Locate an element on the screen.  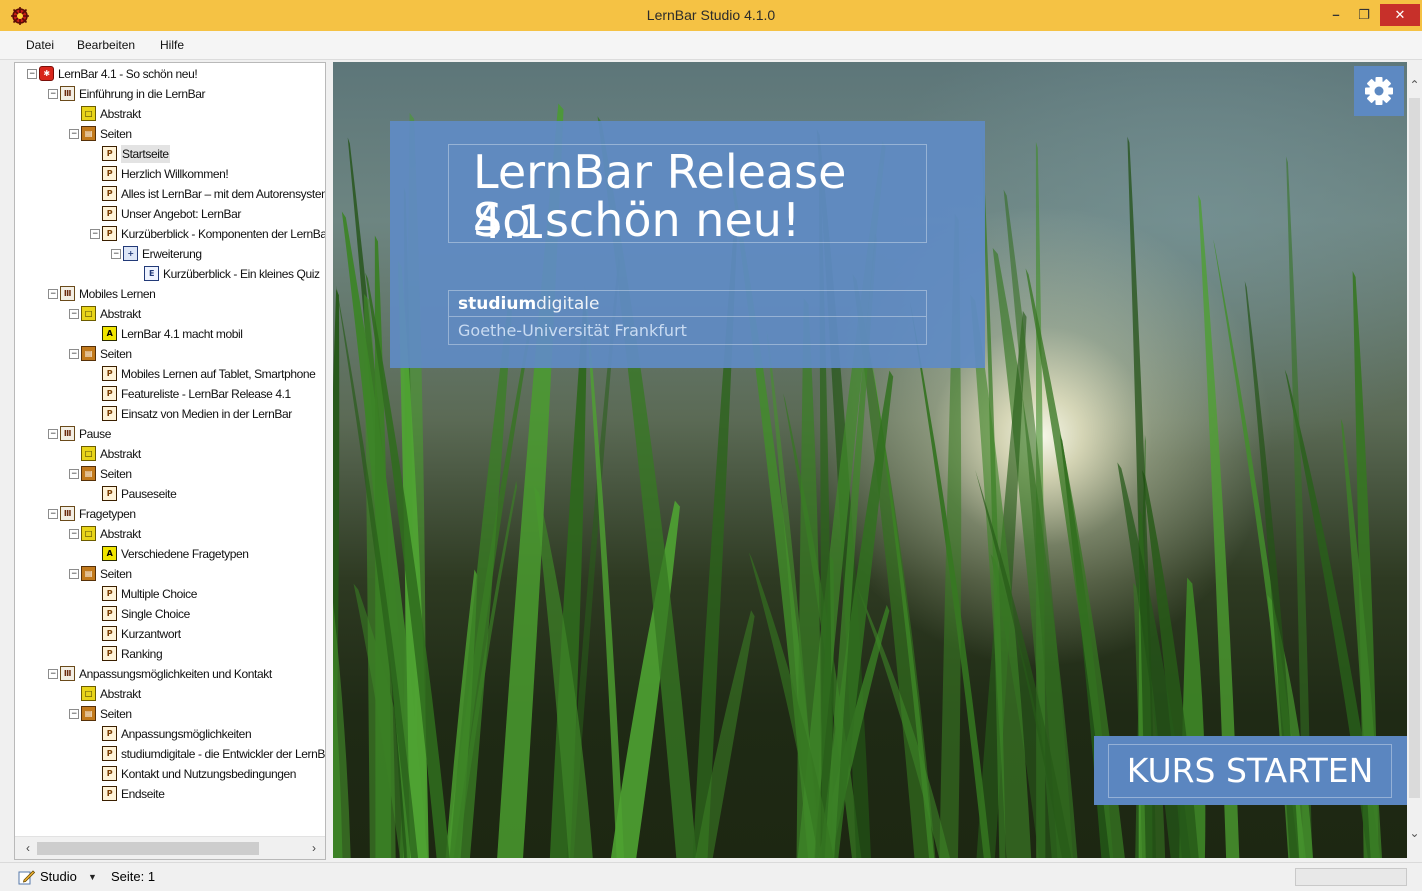
grass-blade is located at coordinates (481, 581).